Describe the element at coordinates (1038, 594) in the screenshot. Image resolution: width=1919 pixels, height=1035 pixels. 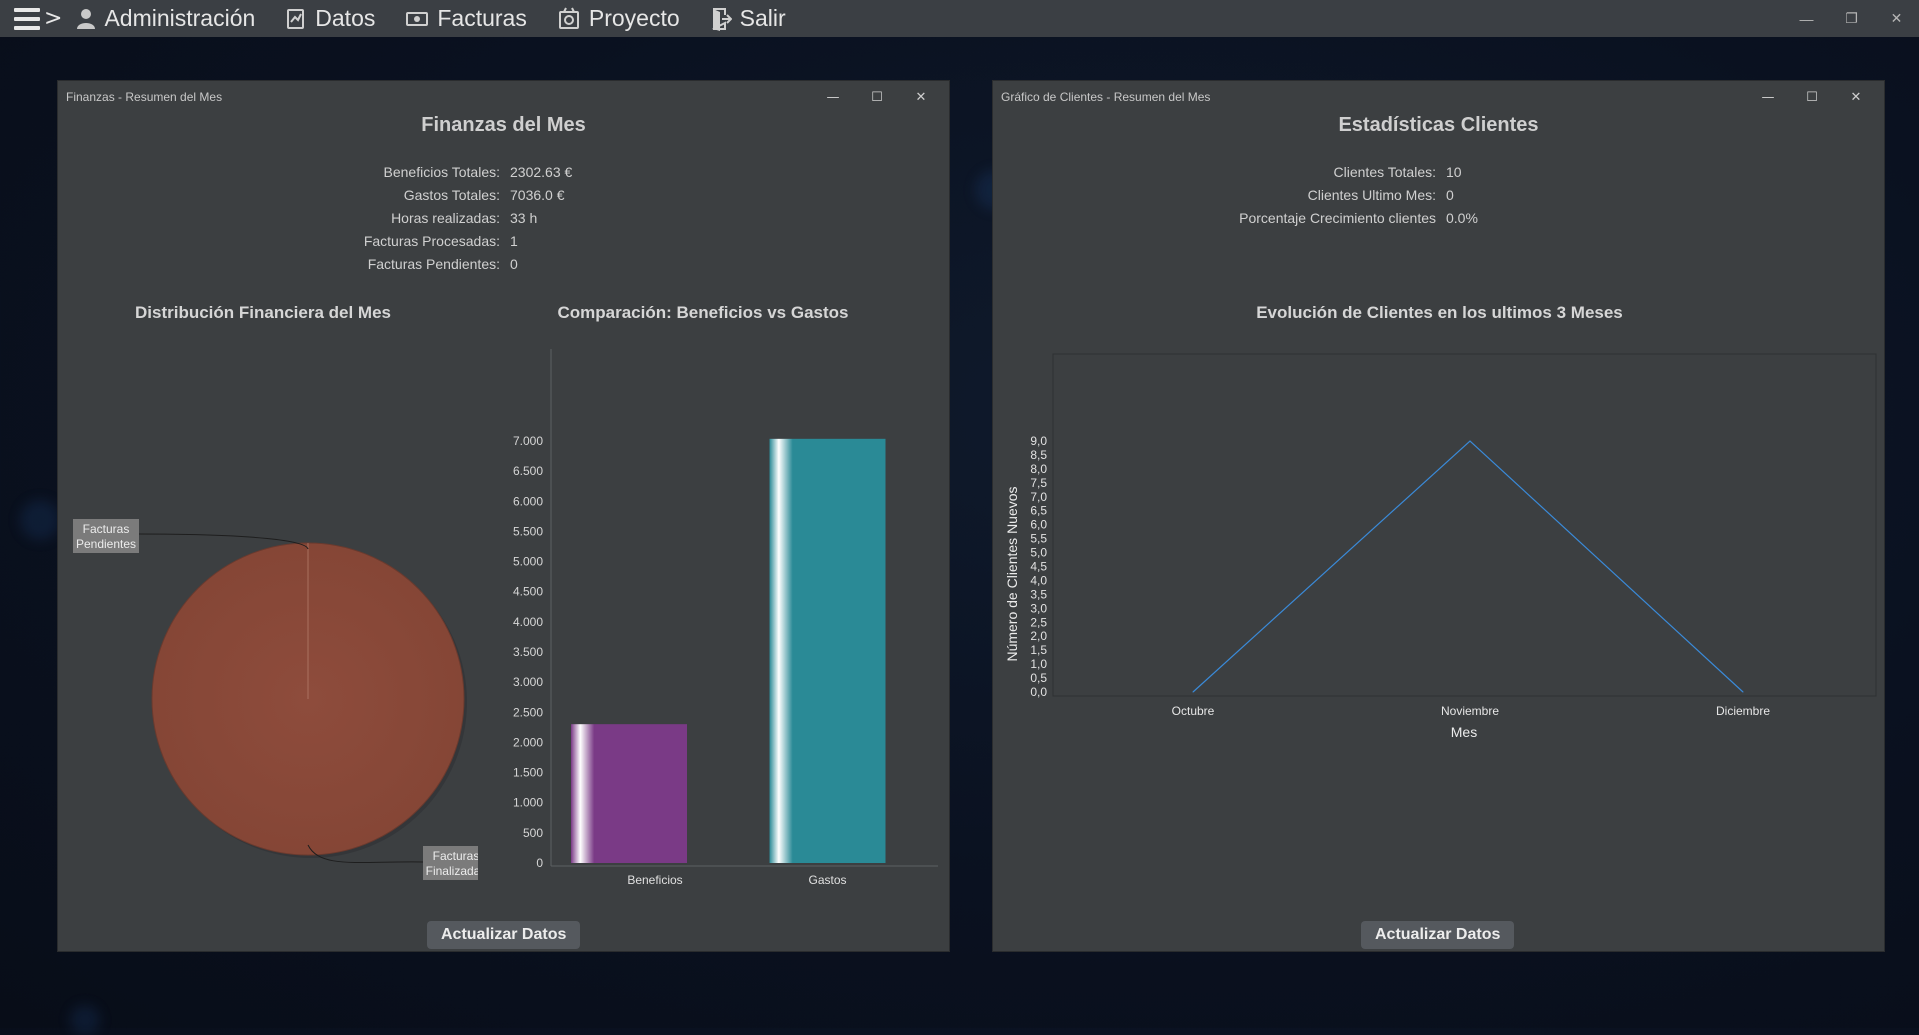
I see `y-tick-label: 3,5` at that location.